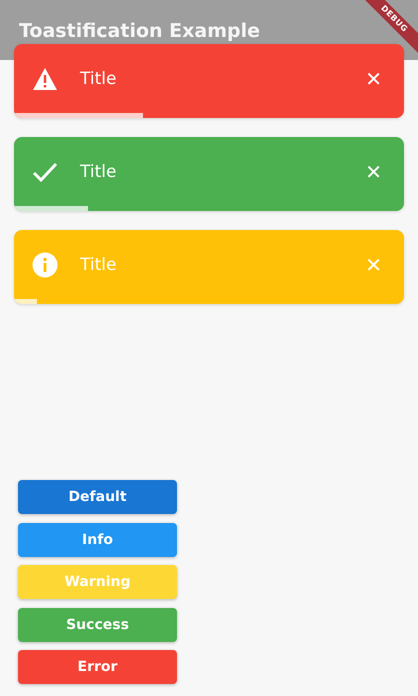  What do you see at coordinates (139, 31) in the screenshot?
I see `app-title: Toastification Example` at bounding box center [139, 31].